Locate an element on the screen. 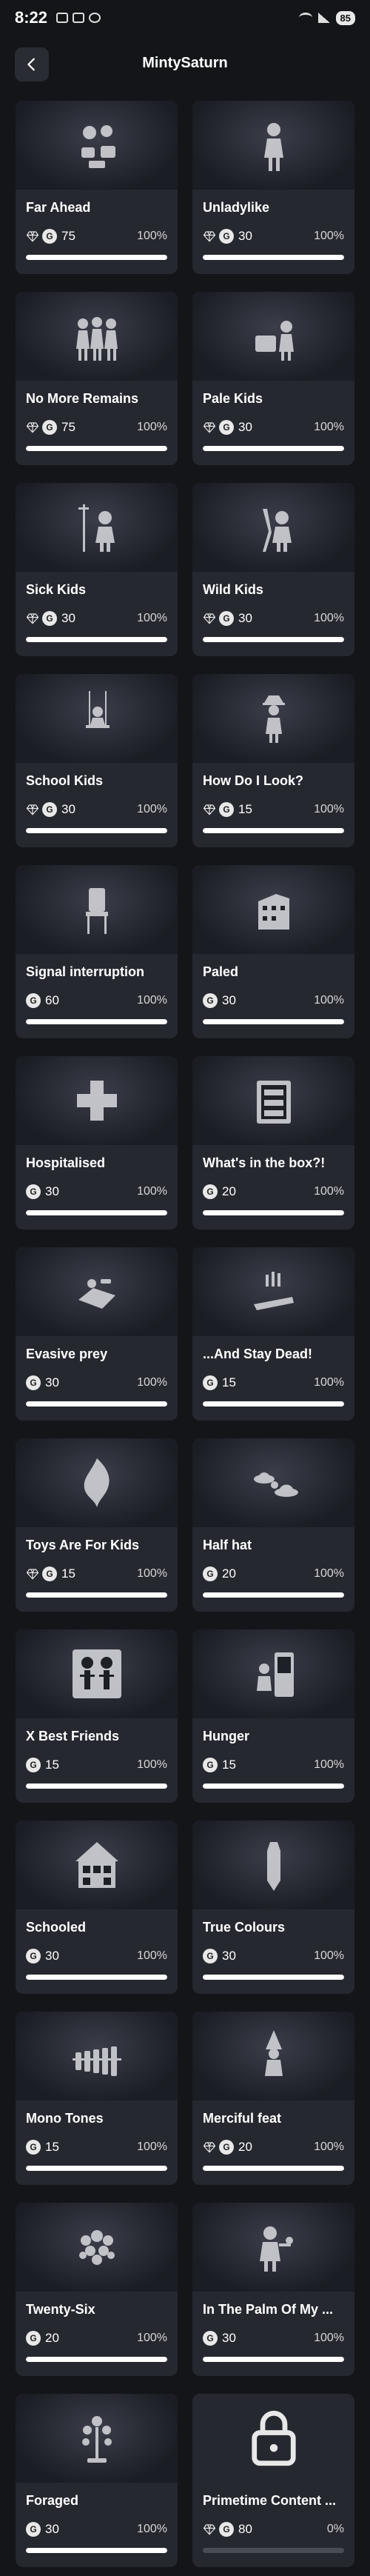 Image resolution: width=370 pixels, height=2576 pixels. achievement-card: Evasive prey G 30 100% is located at coordinates (97, 1334).